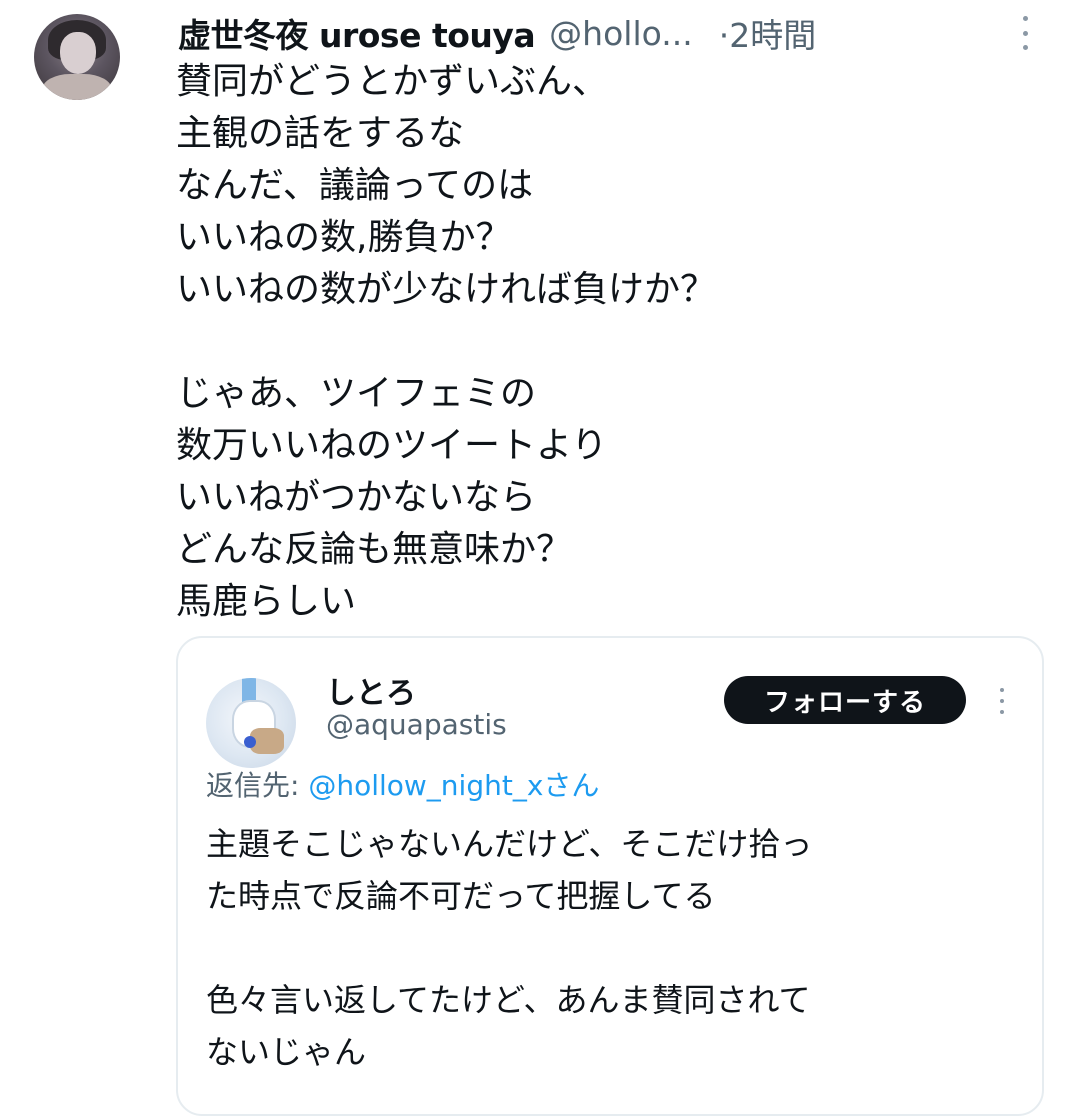 This screenshot has height=1116, width=1080. What do you see at coordinates (356, 393) in the screenshot?
I see `tweet-line: じゃあ、ツイフェミの` at bounding box center [356, 393].